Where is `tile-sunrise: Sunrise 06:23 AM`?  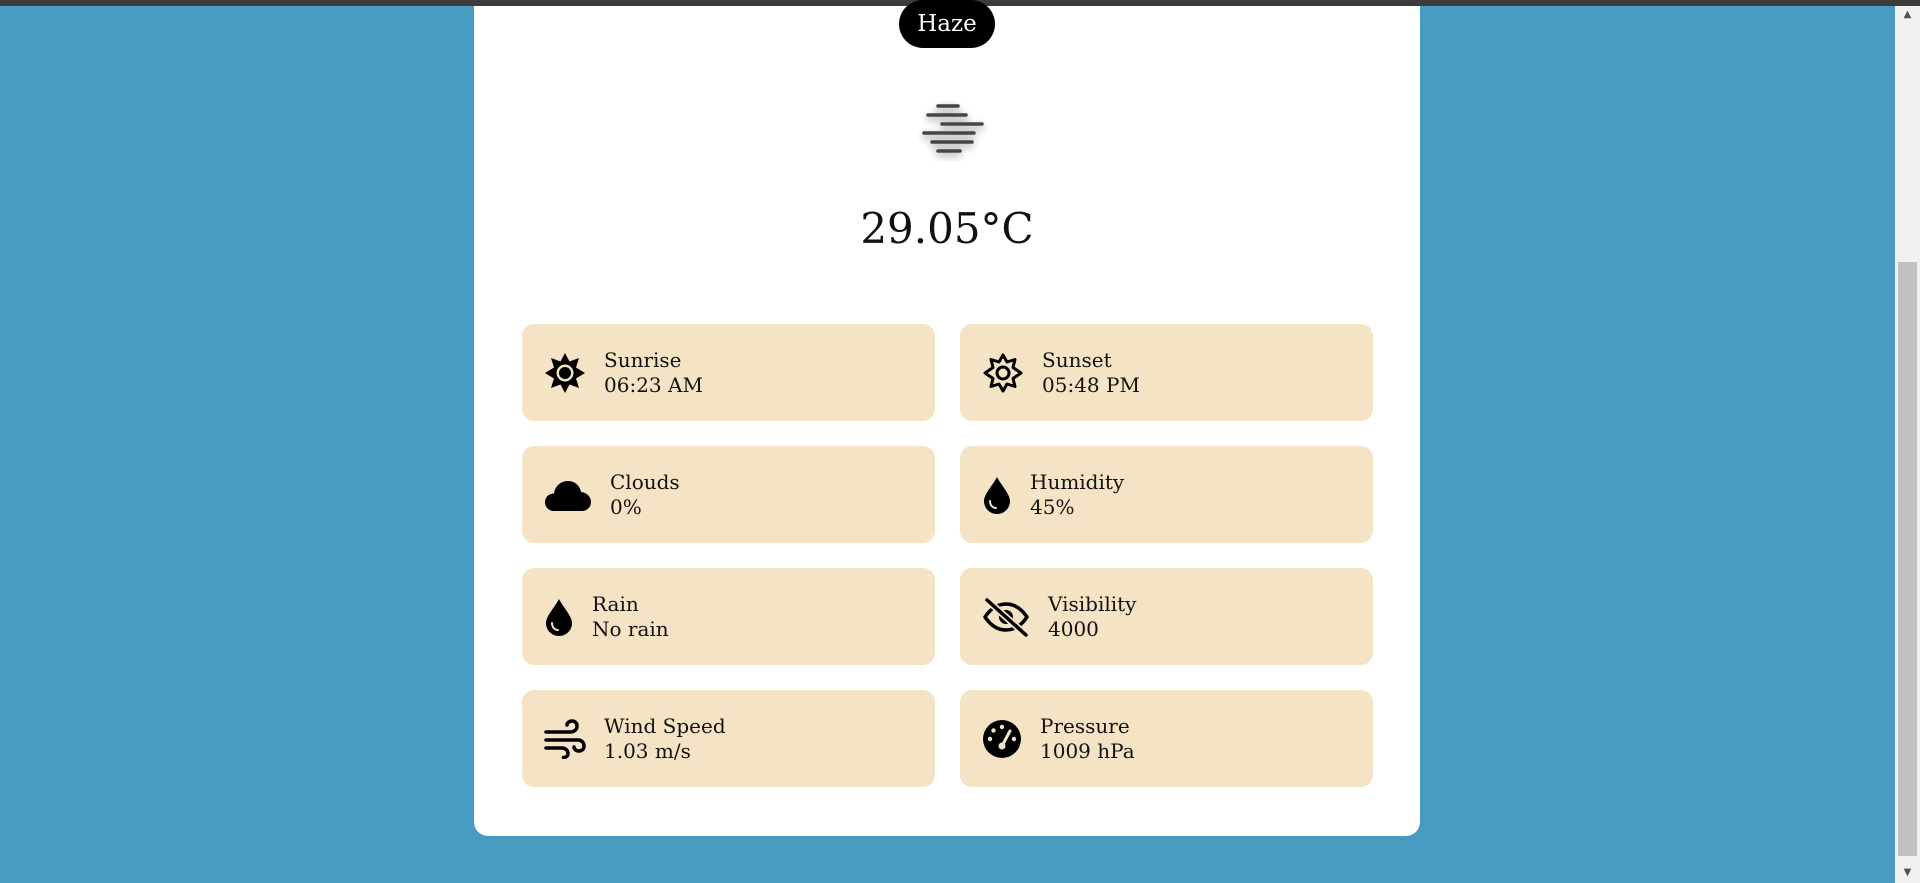
tile-sunrise: Sunrise 06:23 AM is located at coordinates (728, 372).